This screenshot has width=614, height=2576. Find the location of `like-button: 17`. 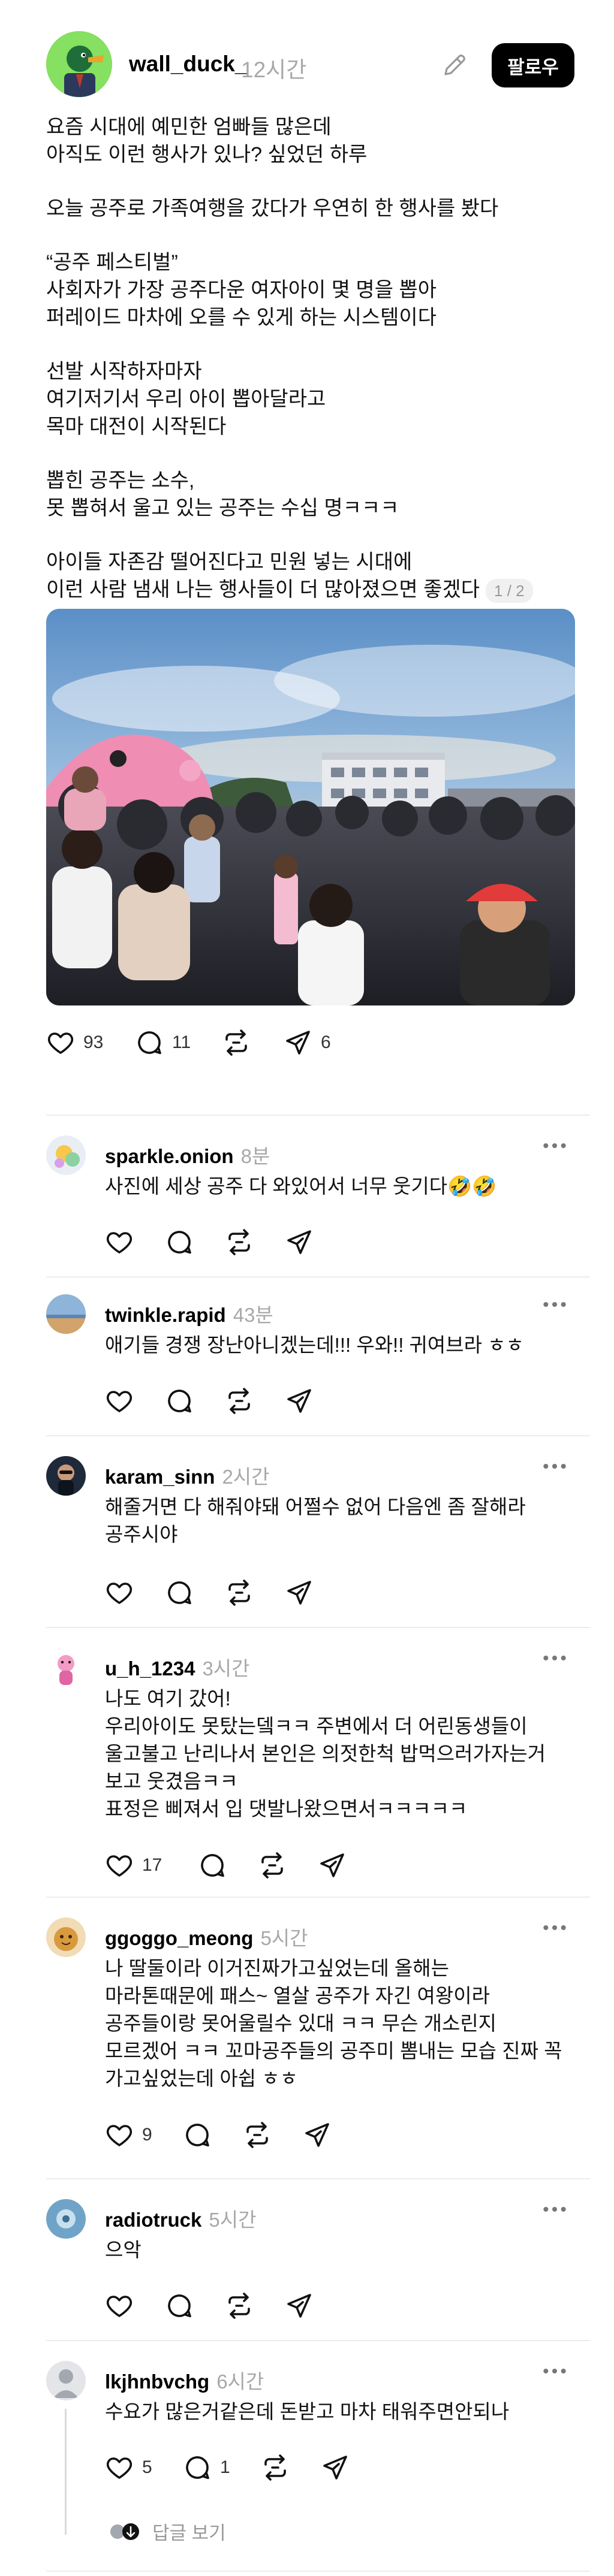

like-button: 17 is located at coordinates (133, 1866).